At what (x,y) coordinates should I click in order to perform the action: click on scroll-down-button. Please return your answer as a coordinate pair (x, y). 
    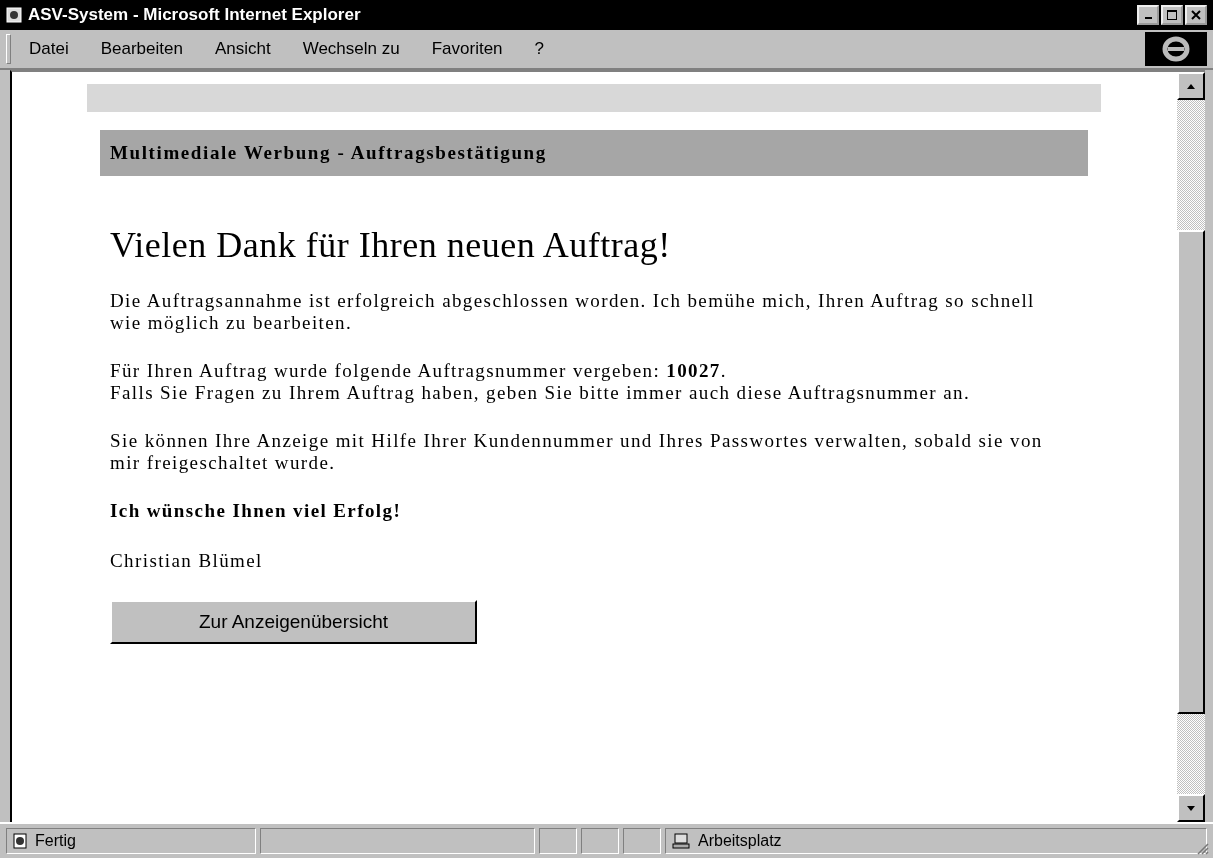
    Looking at the image, I should click on (1191, 808).